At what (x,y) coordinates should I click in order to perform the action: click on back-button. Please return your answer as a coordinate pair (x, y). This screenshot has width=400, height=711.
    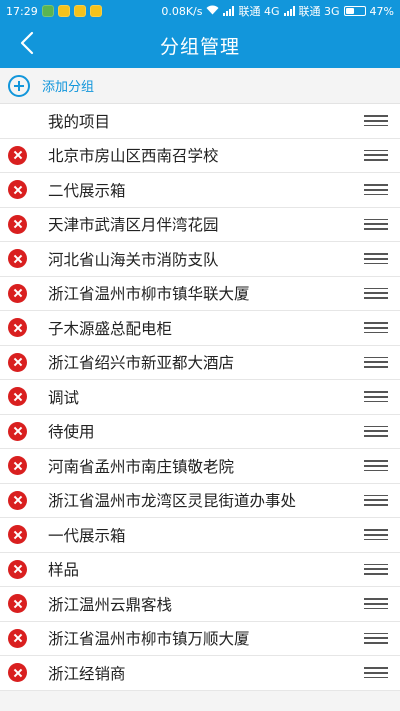
    Looking at the image, I should click on (27, 45).